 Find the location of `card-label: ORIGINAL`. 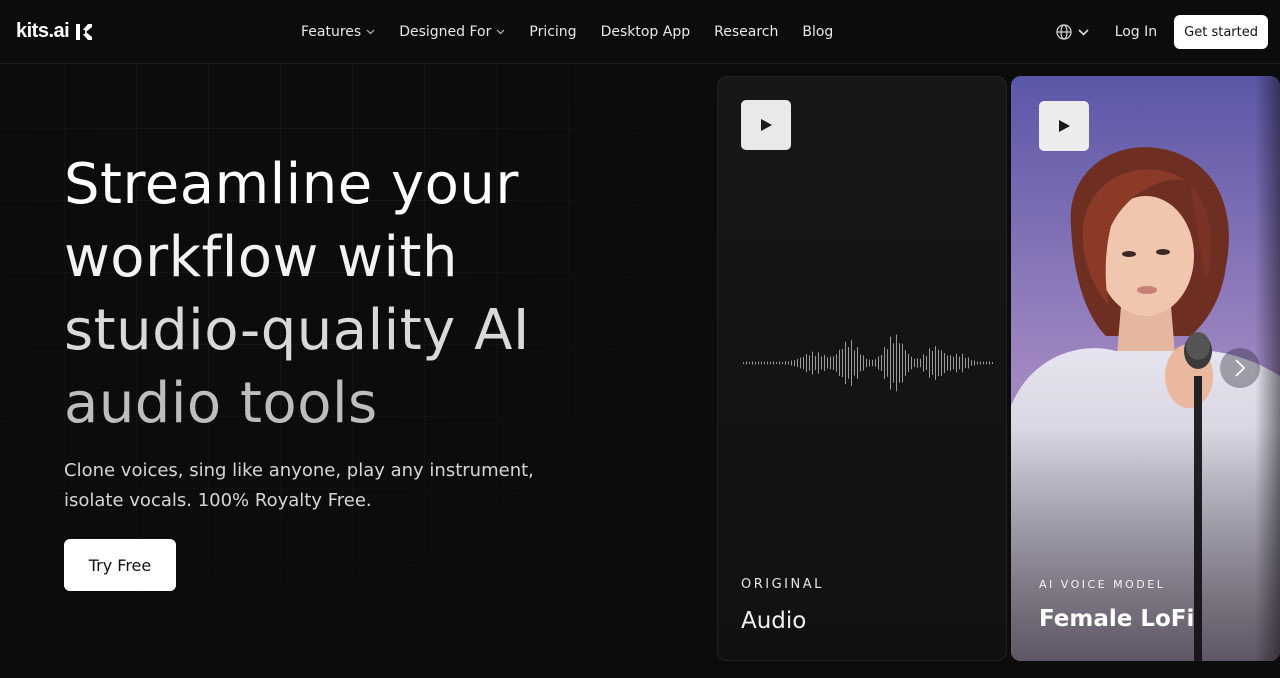

card-label: ORIGINAL is located at coordinates (782, 584).